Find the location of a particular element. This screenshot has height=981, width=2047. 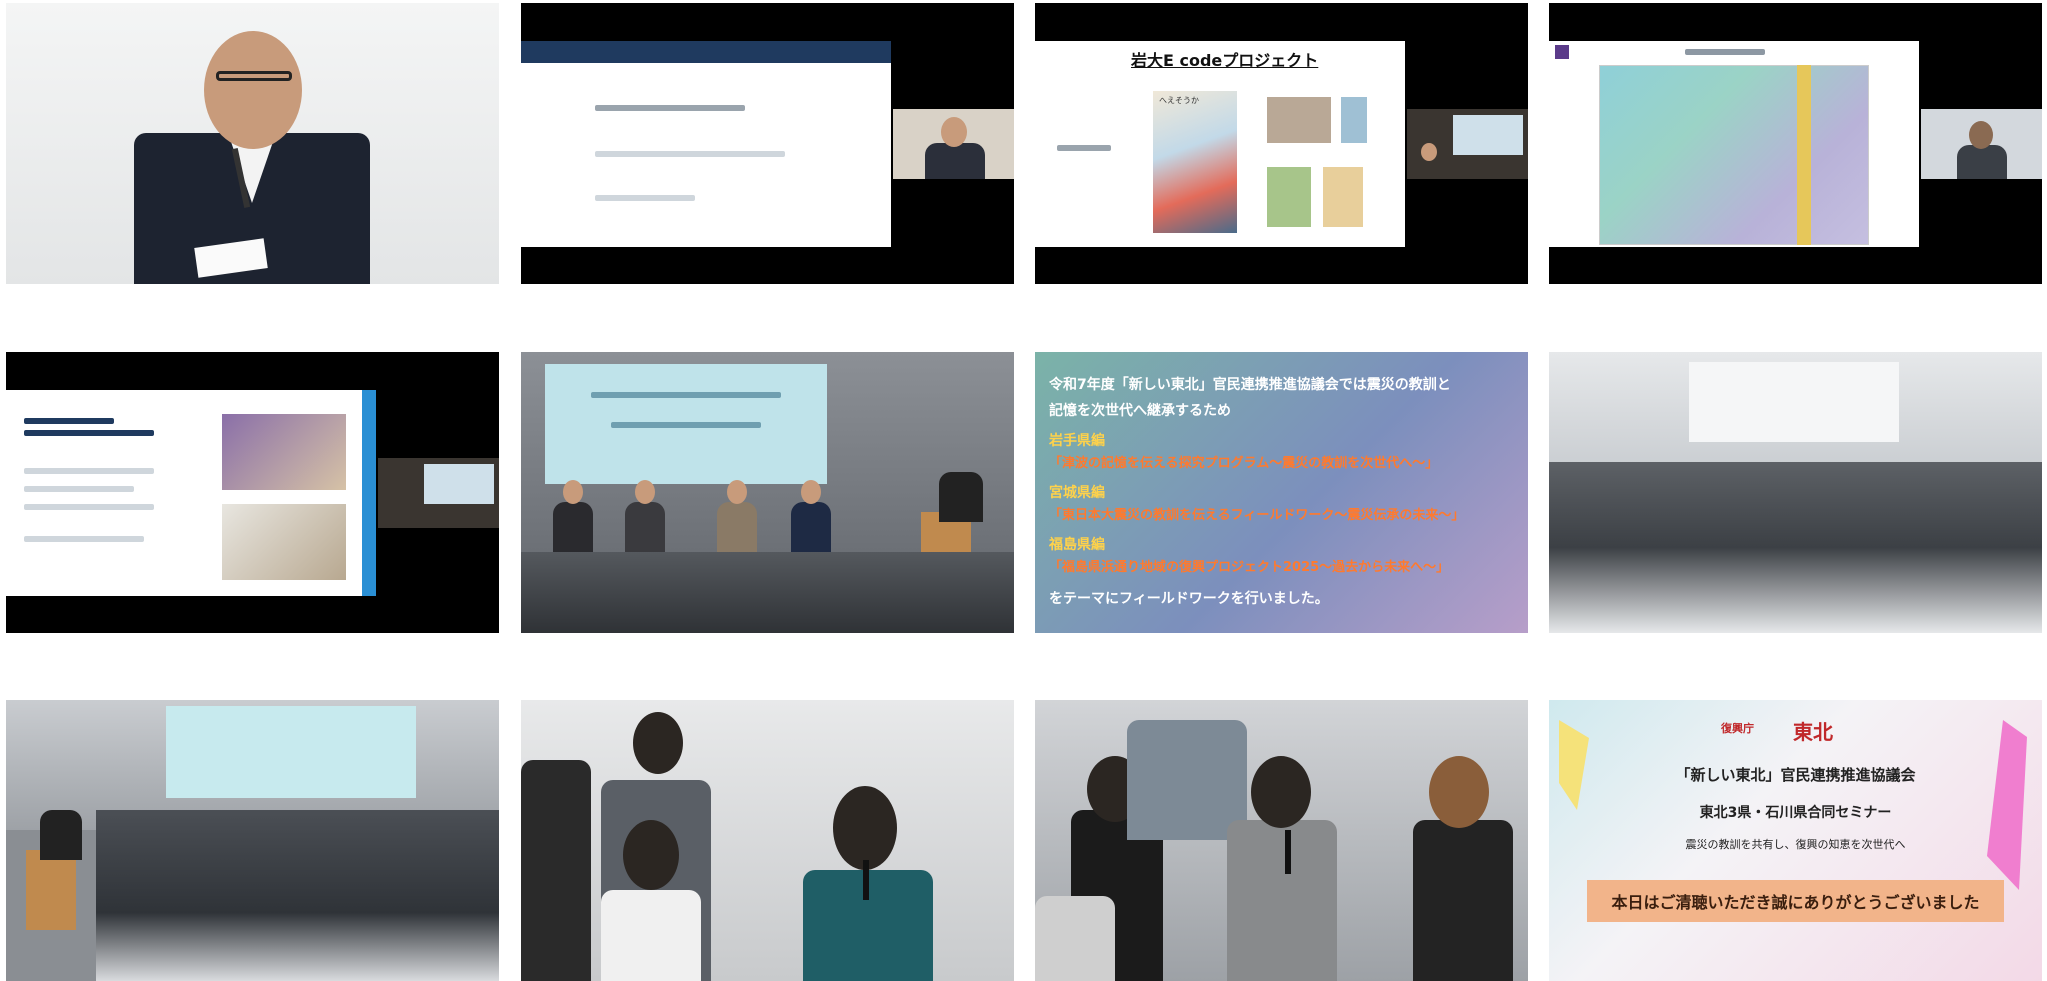

moderator is located at coordinates (961, 497).